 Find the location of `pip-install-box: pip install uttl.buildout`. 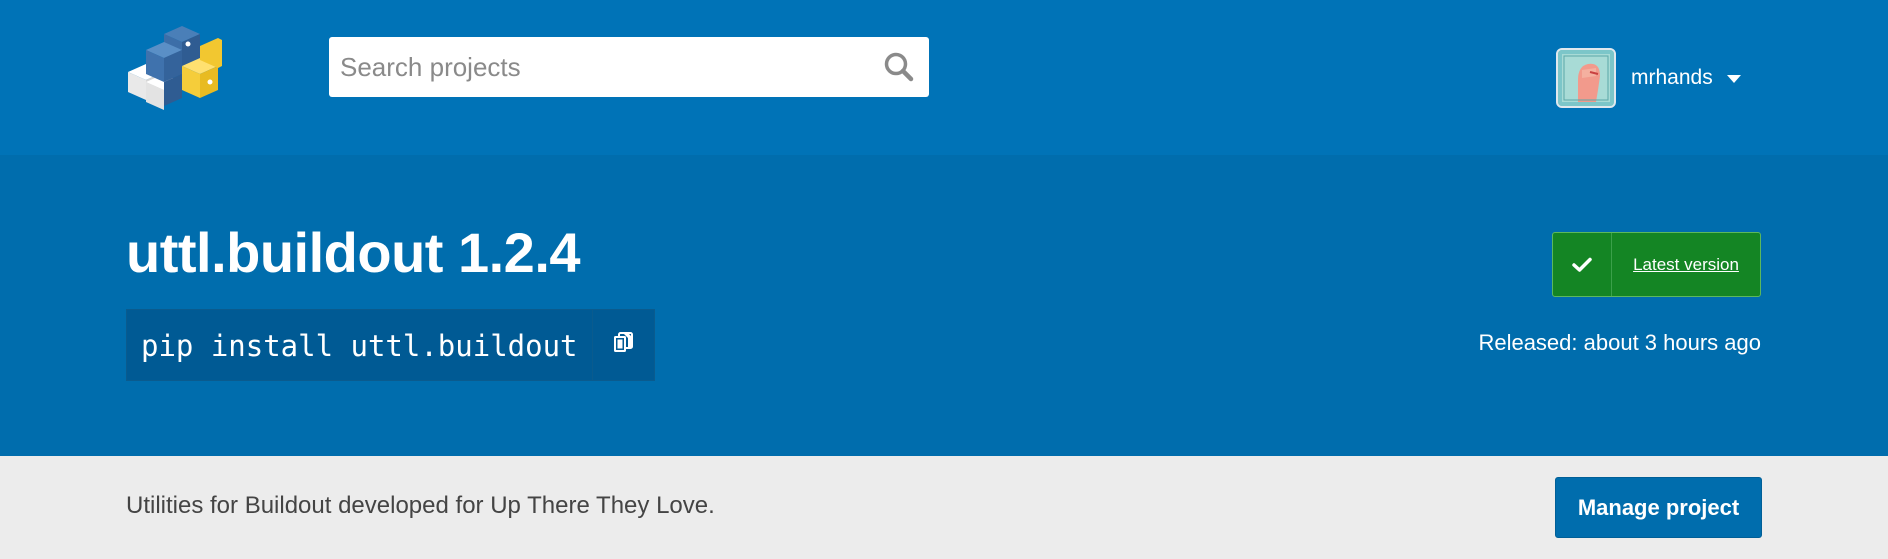

pip-install-box: pip install uttl.buildout is located at coordinates (390, 345).